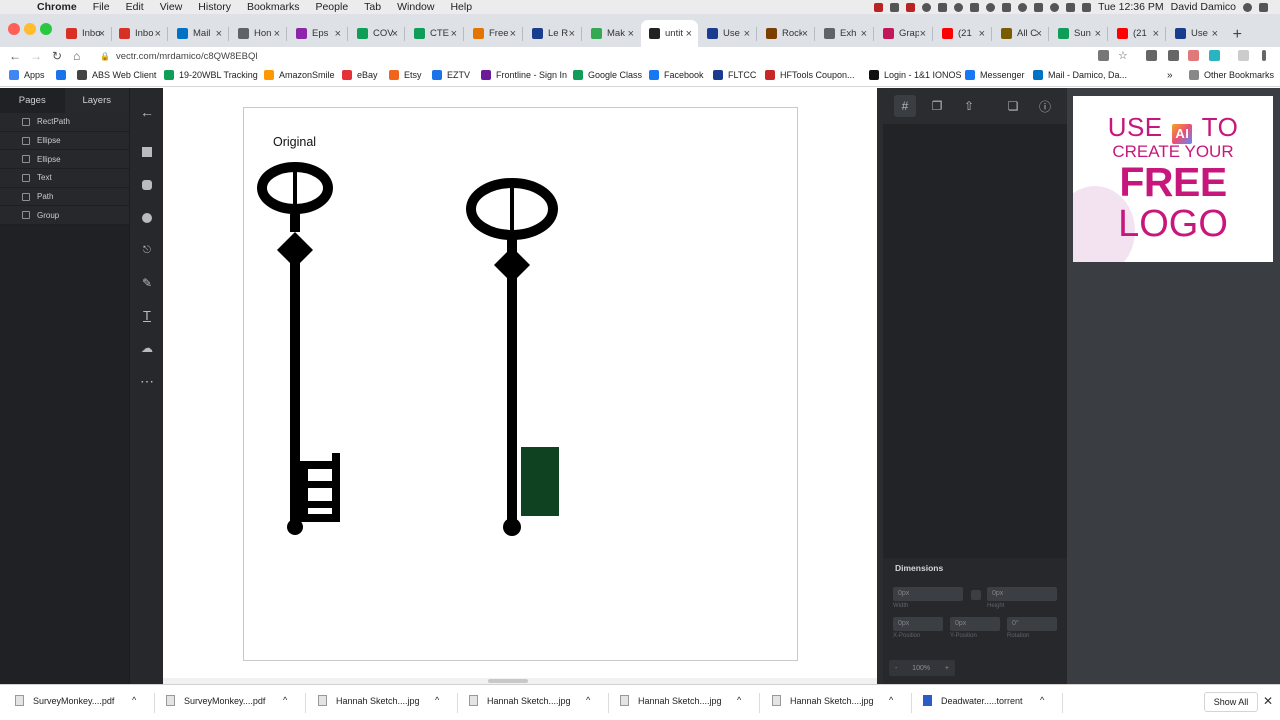 The image size is (1280, 720). What do you see at coordinates (198, 33) in the screenshot?
I see `browser-tab: Mail ×` at bounding box center [198, 33].